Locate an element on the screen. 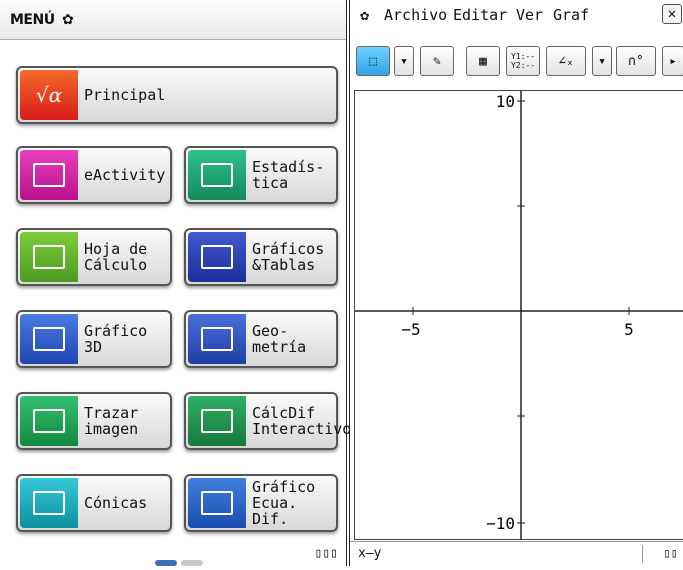  menu-header: MENÚ ✿ is located at coordinates (173, 20).